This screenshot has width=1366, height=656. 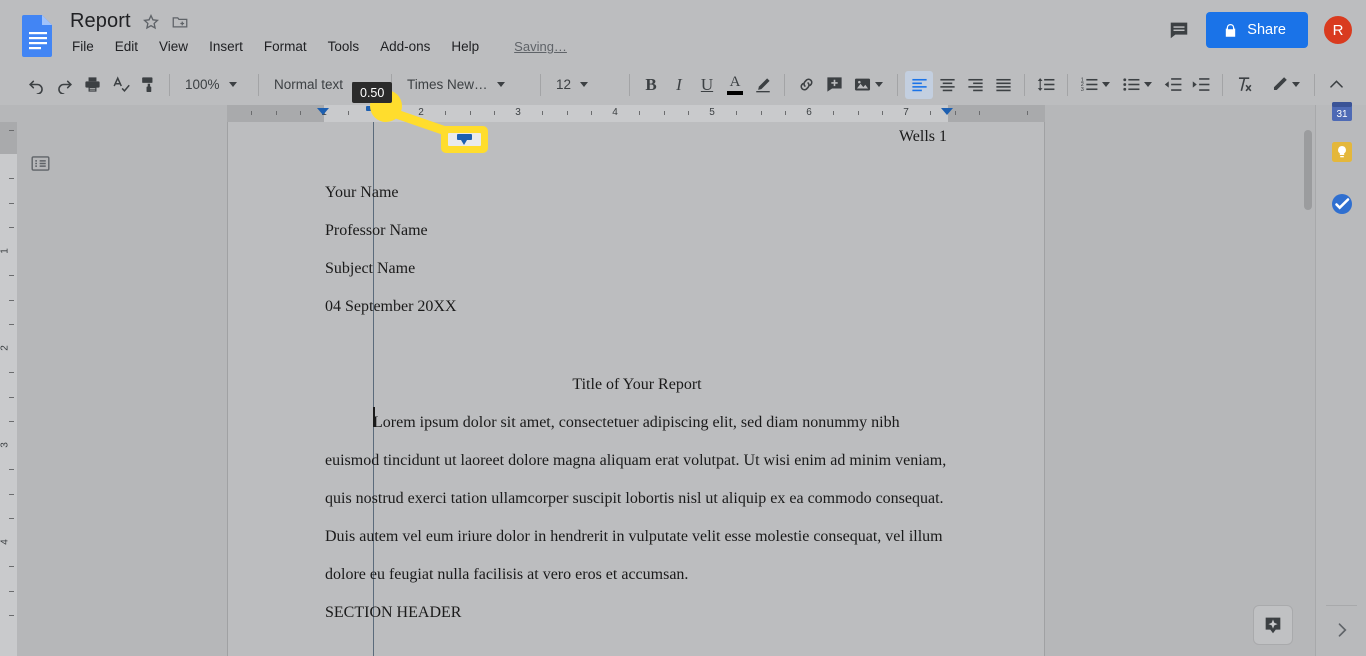 I want to click on chevron-right-icon, so click(x=1341, y=629).